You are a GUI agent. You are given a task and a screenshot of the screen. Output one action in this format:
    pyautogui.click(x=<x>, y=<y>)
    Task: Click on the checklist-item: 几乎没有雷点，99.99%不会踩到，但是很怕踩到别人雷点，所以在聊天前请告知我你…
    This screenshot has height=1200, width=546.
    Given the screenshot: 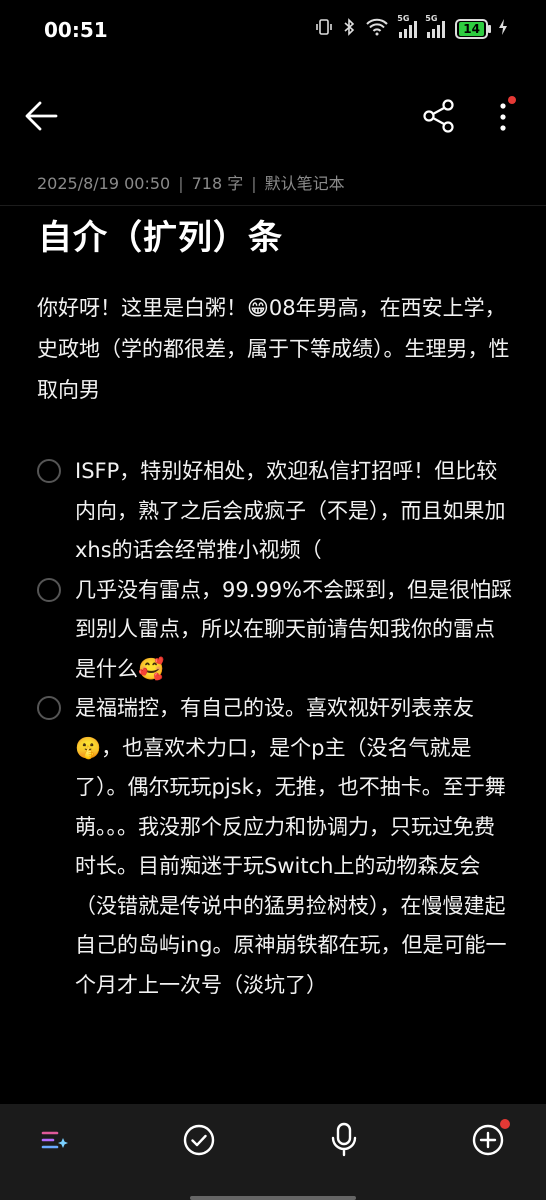 What is the action you would take?
    pyautogui.click(x=257, y=630)
    